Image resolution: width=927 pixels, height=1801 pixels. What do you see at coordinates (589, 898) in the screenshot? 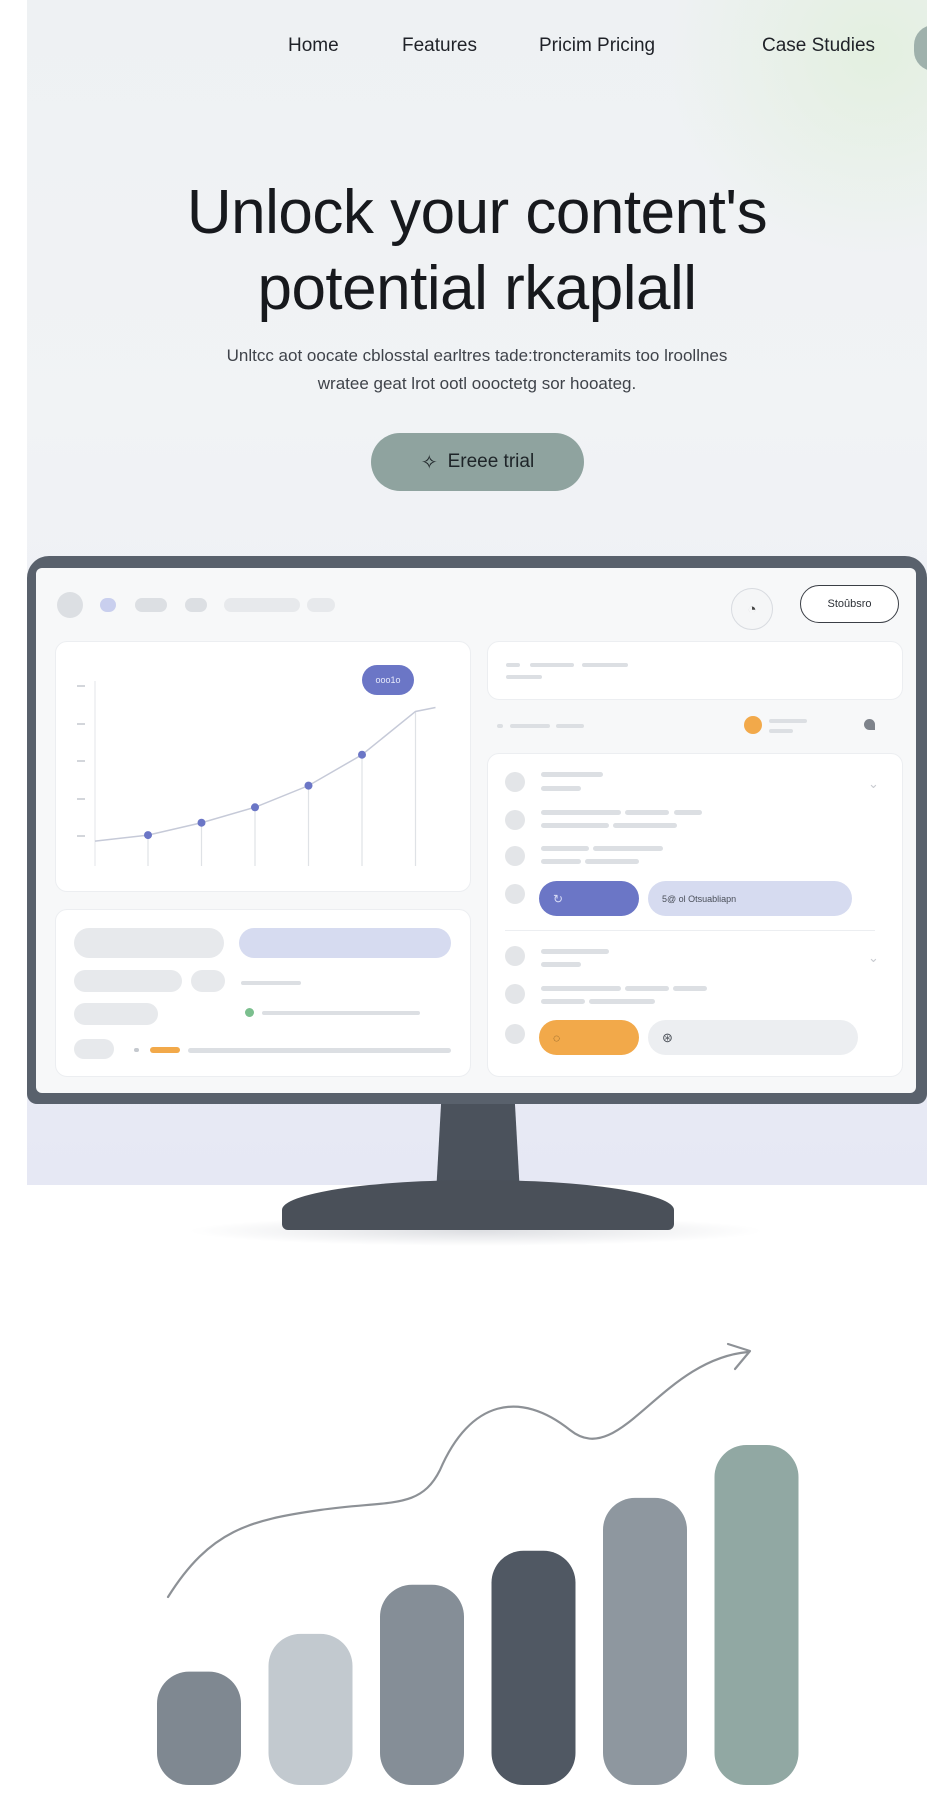
I see `primary-action-button: ↻` at bounding box center [589, 898].